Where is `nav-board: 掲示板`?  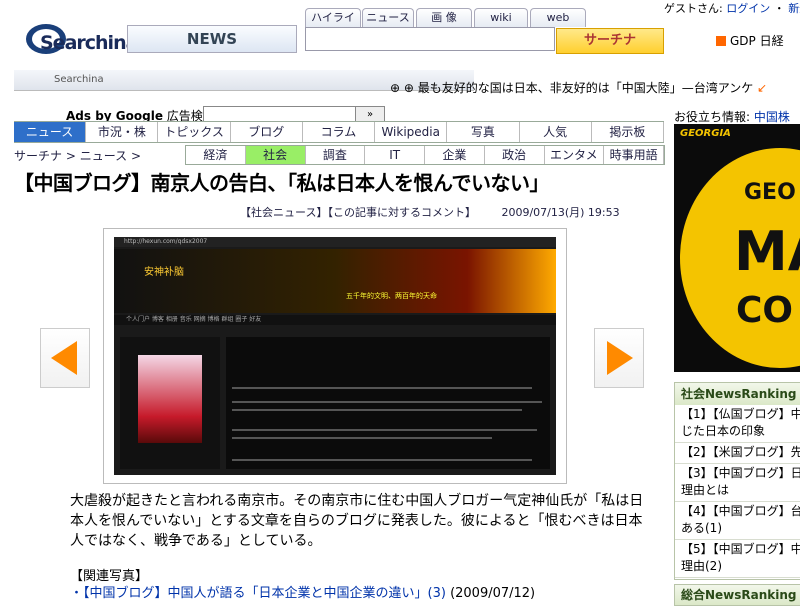
nav-board: 掲示板 is located at coordinates (627, 132).